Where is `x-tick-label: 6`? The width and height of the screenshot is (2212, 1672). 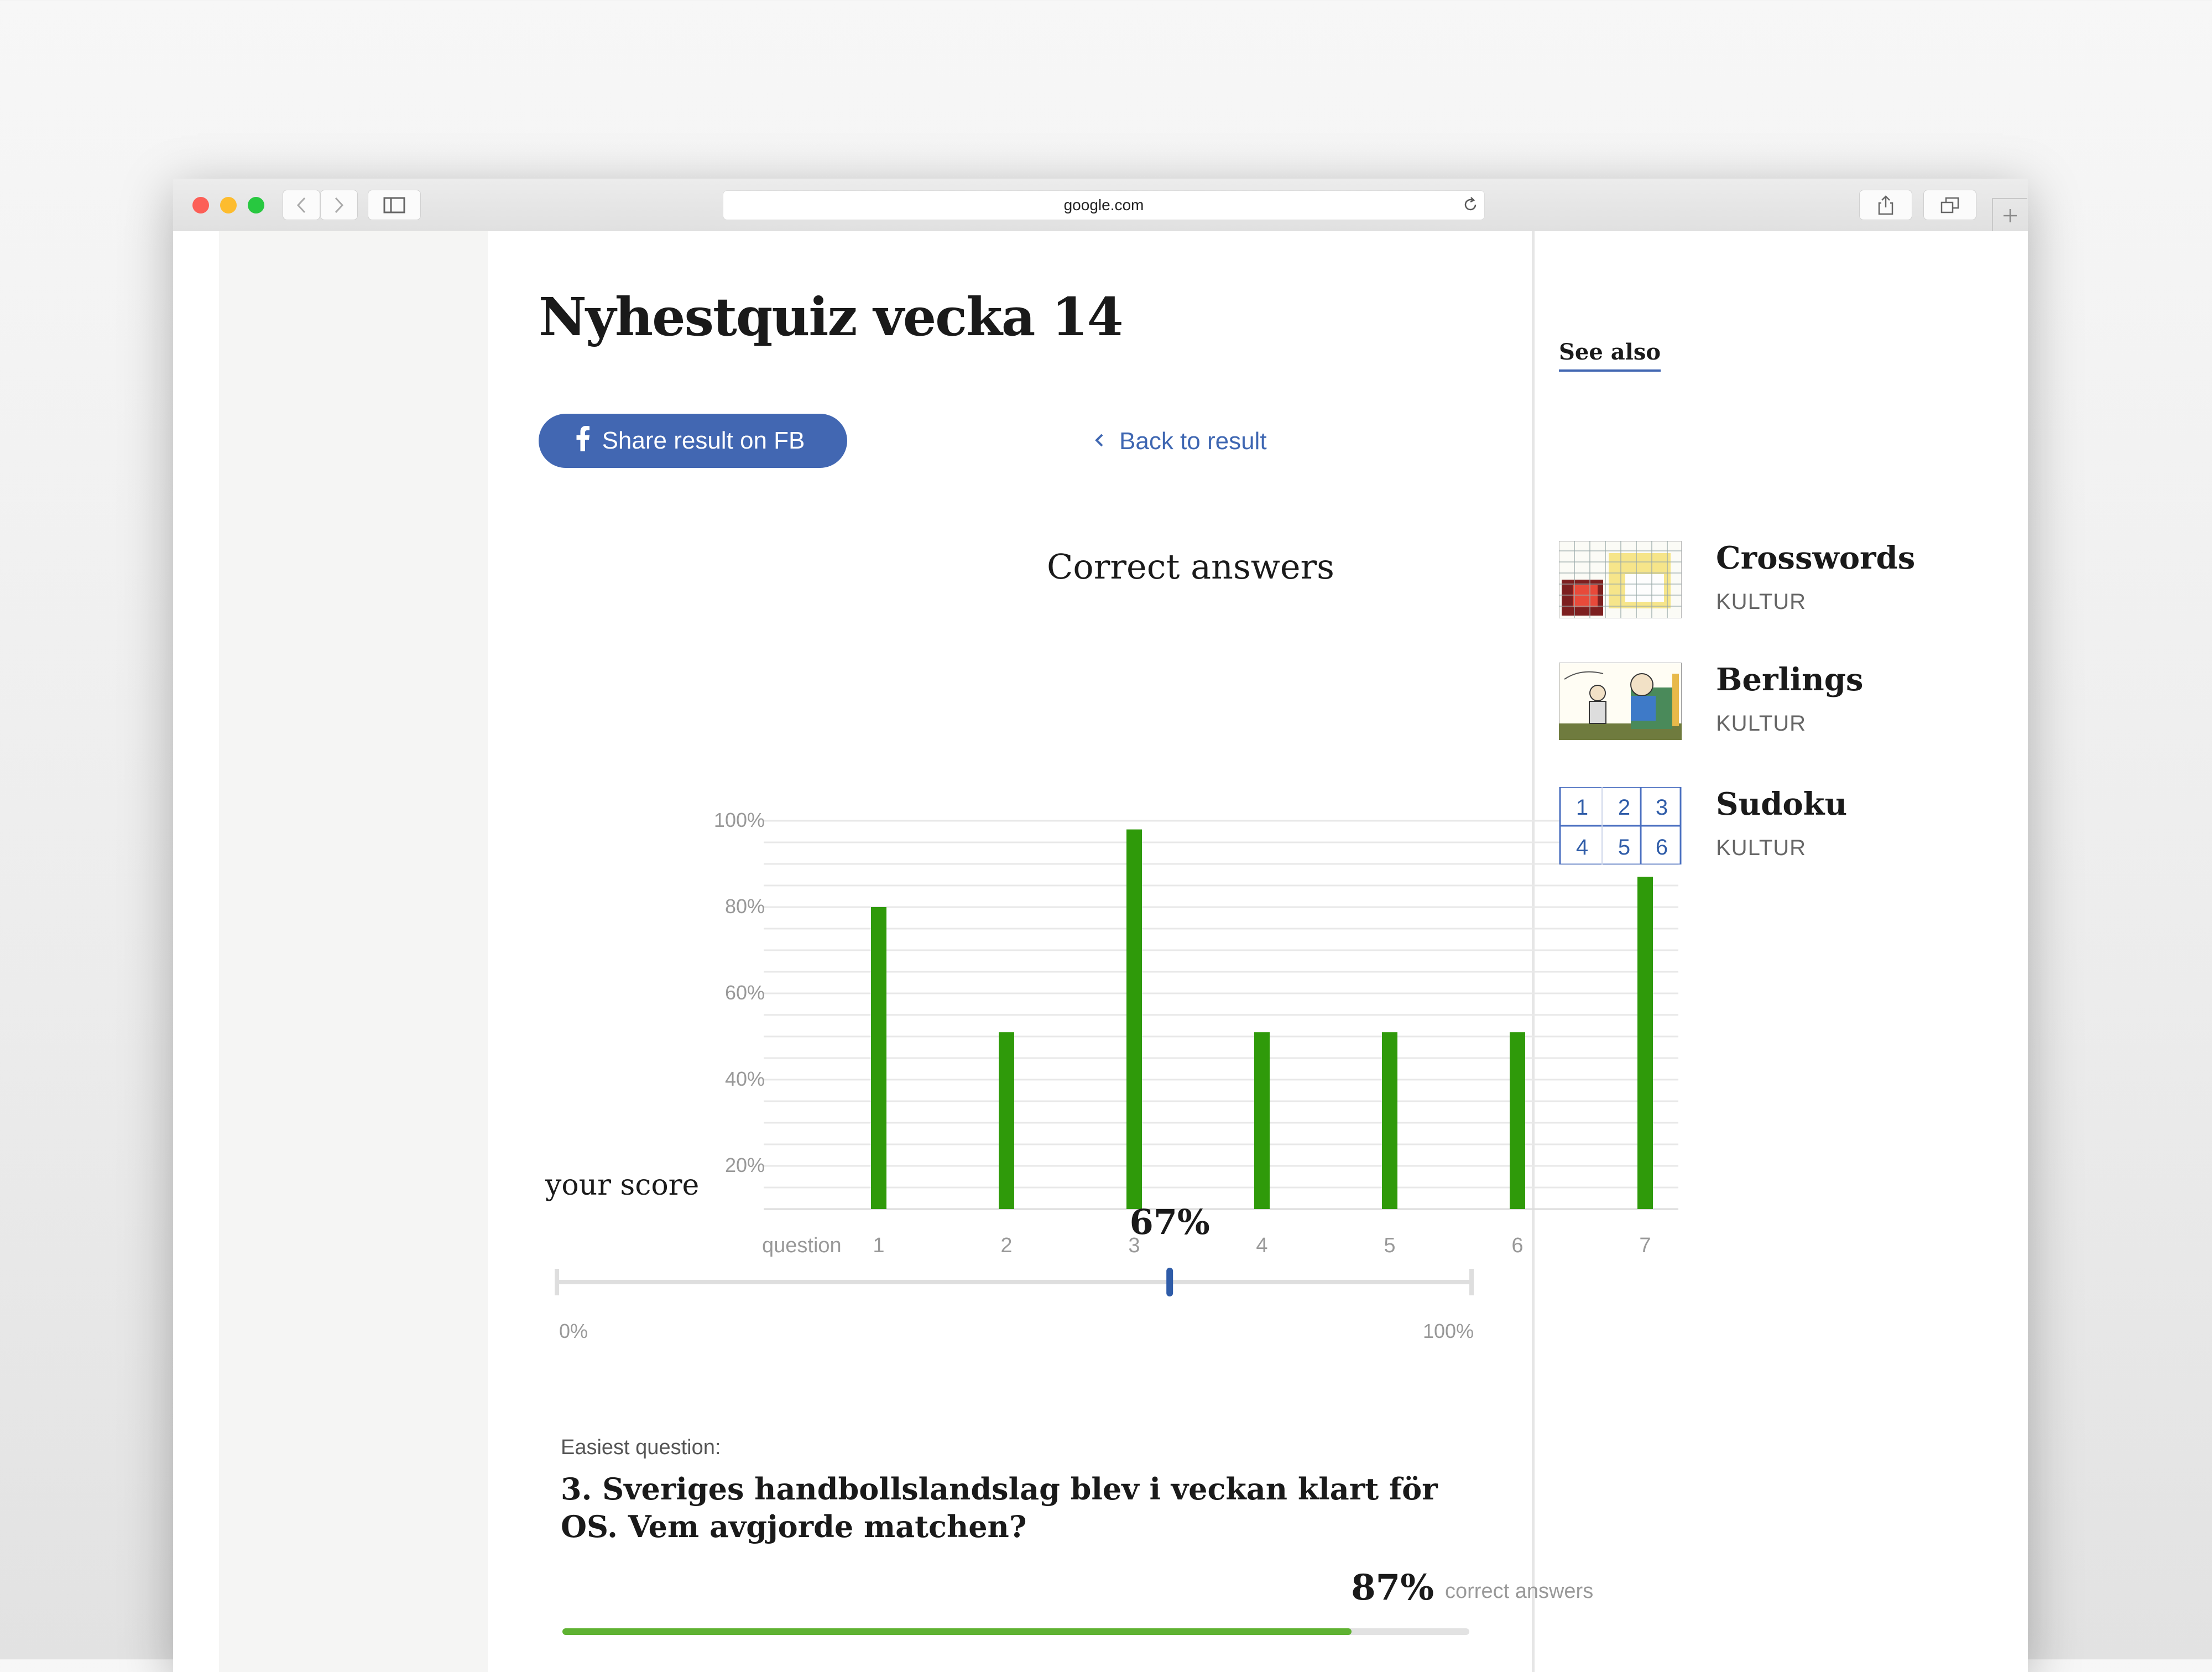 x-tick-label: 6 is located at coordinates (1518, 1246).